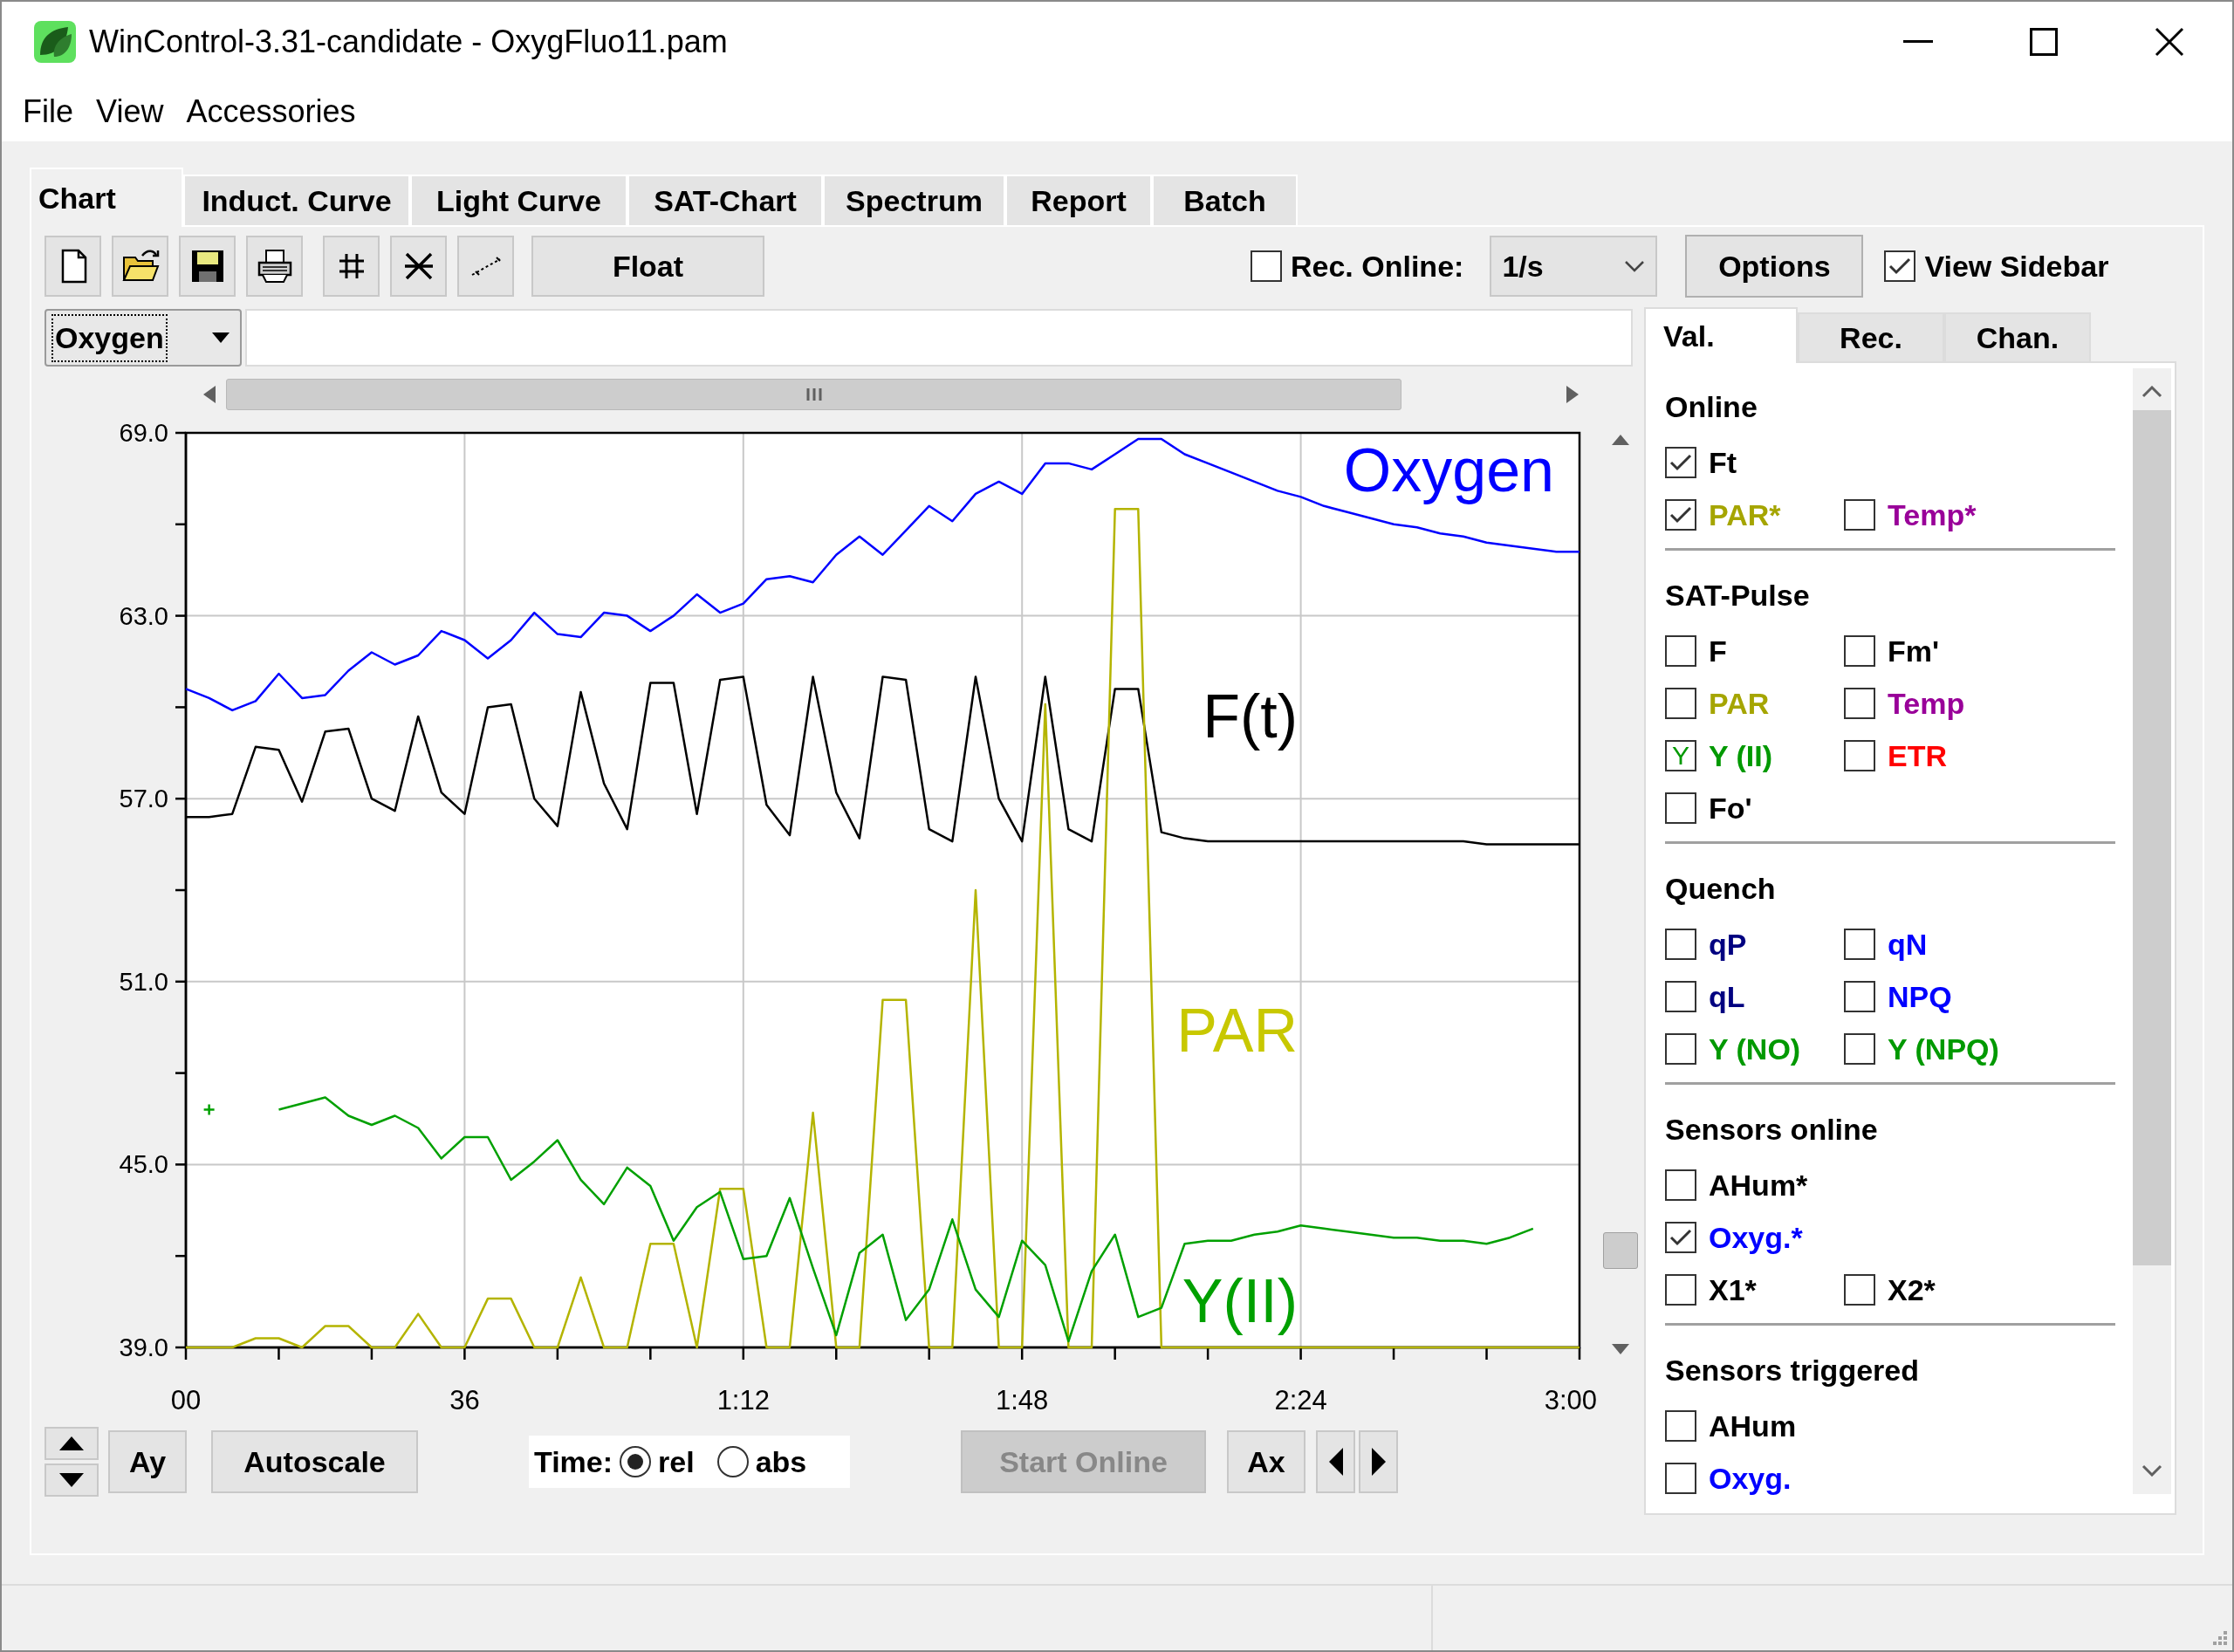  Describe the element at coordinates (1378, 1461) in the screenshot. I see `scroll-right-button` at that location.